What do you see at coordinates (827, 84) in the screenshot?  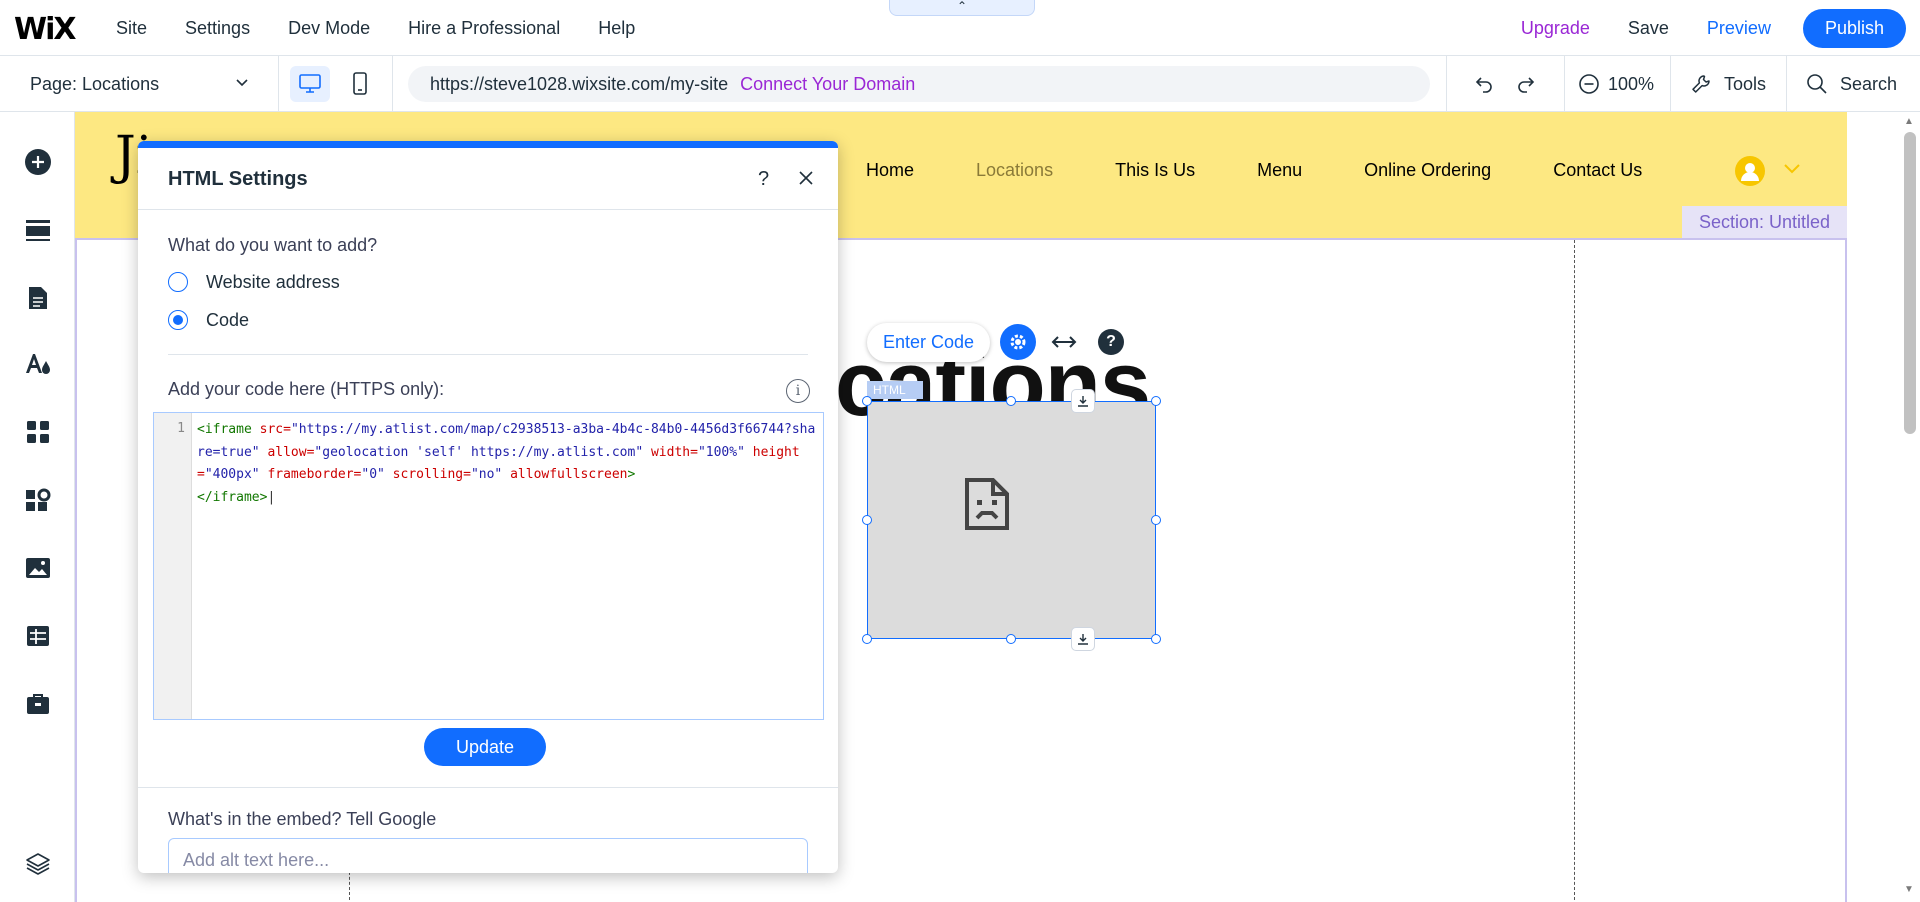 I see `connect-domain-link: Connect Your Domain` at bounding box center [827, 84].